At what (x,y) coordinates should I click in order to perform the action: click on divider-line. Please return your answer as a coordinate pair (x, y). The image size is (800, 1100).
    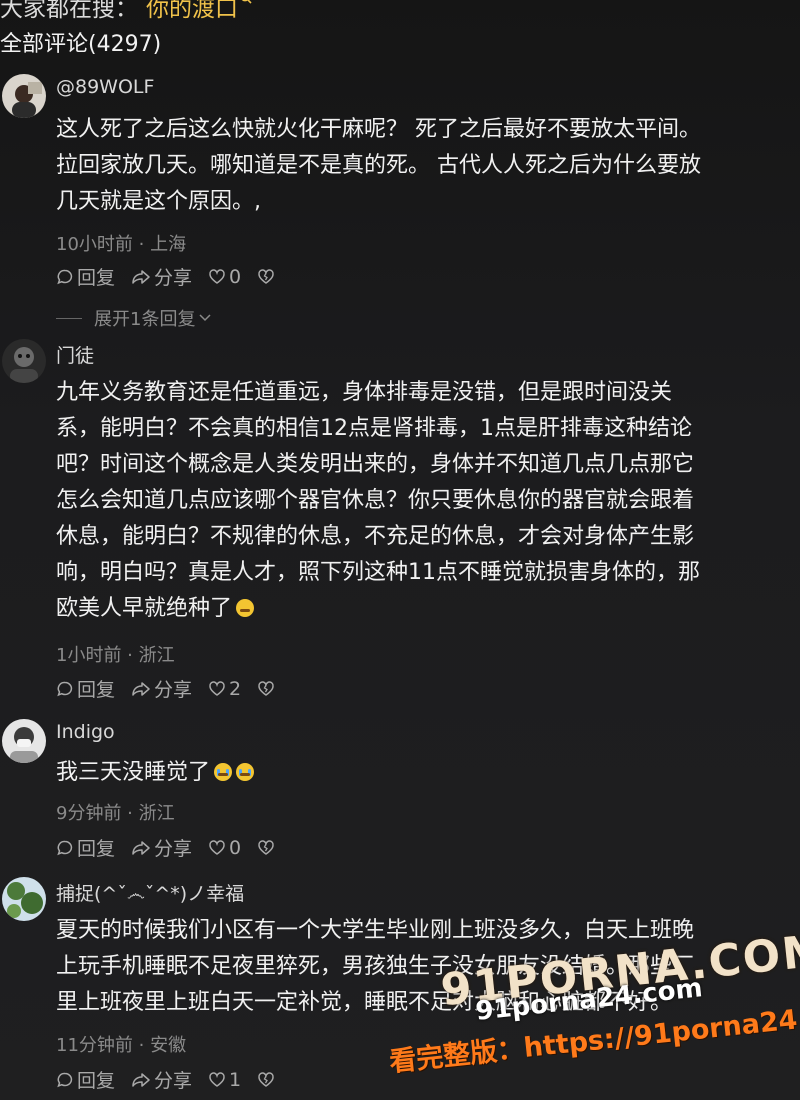
    Looking at the image, I should click on (69, 318).